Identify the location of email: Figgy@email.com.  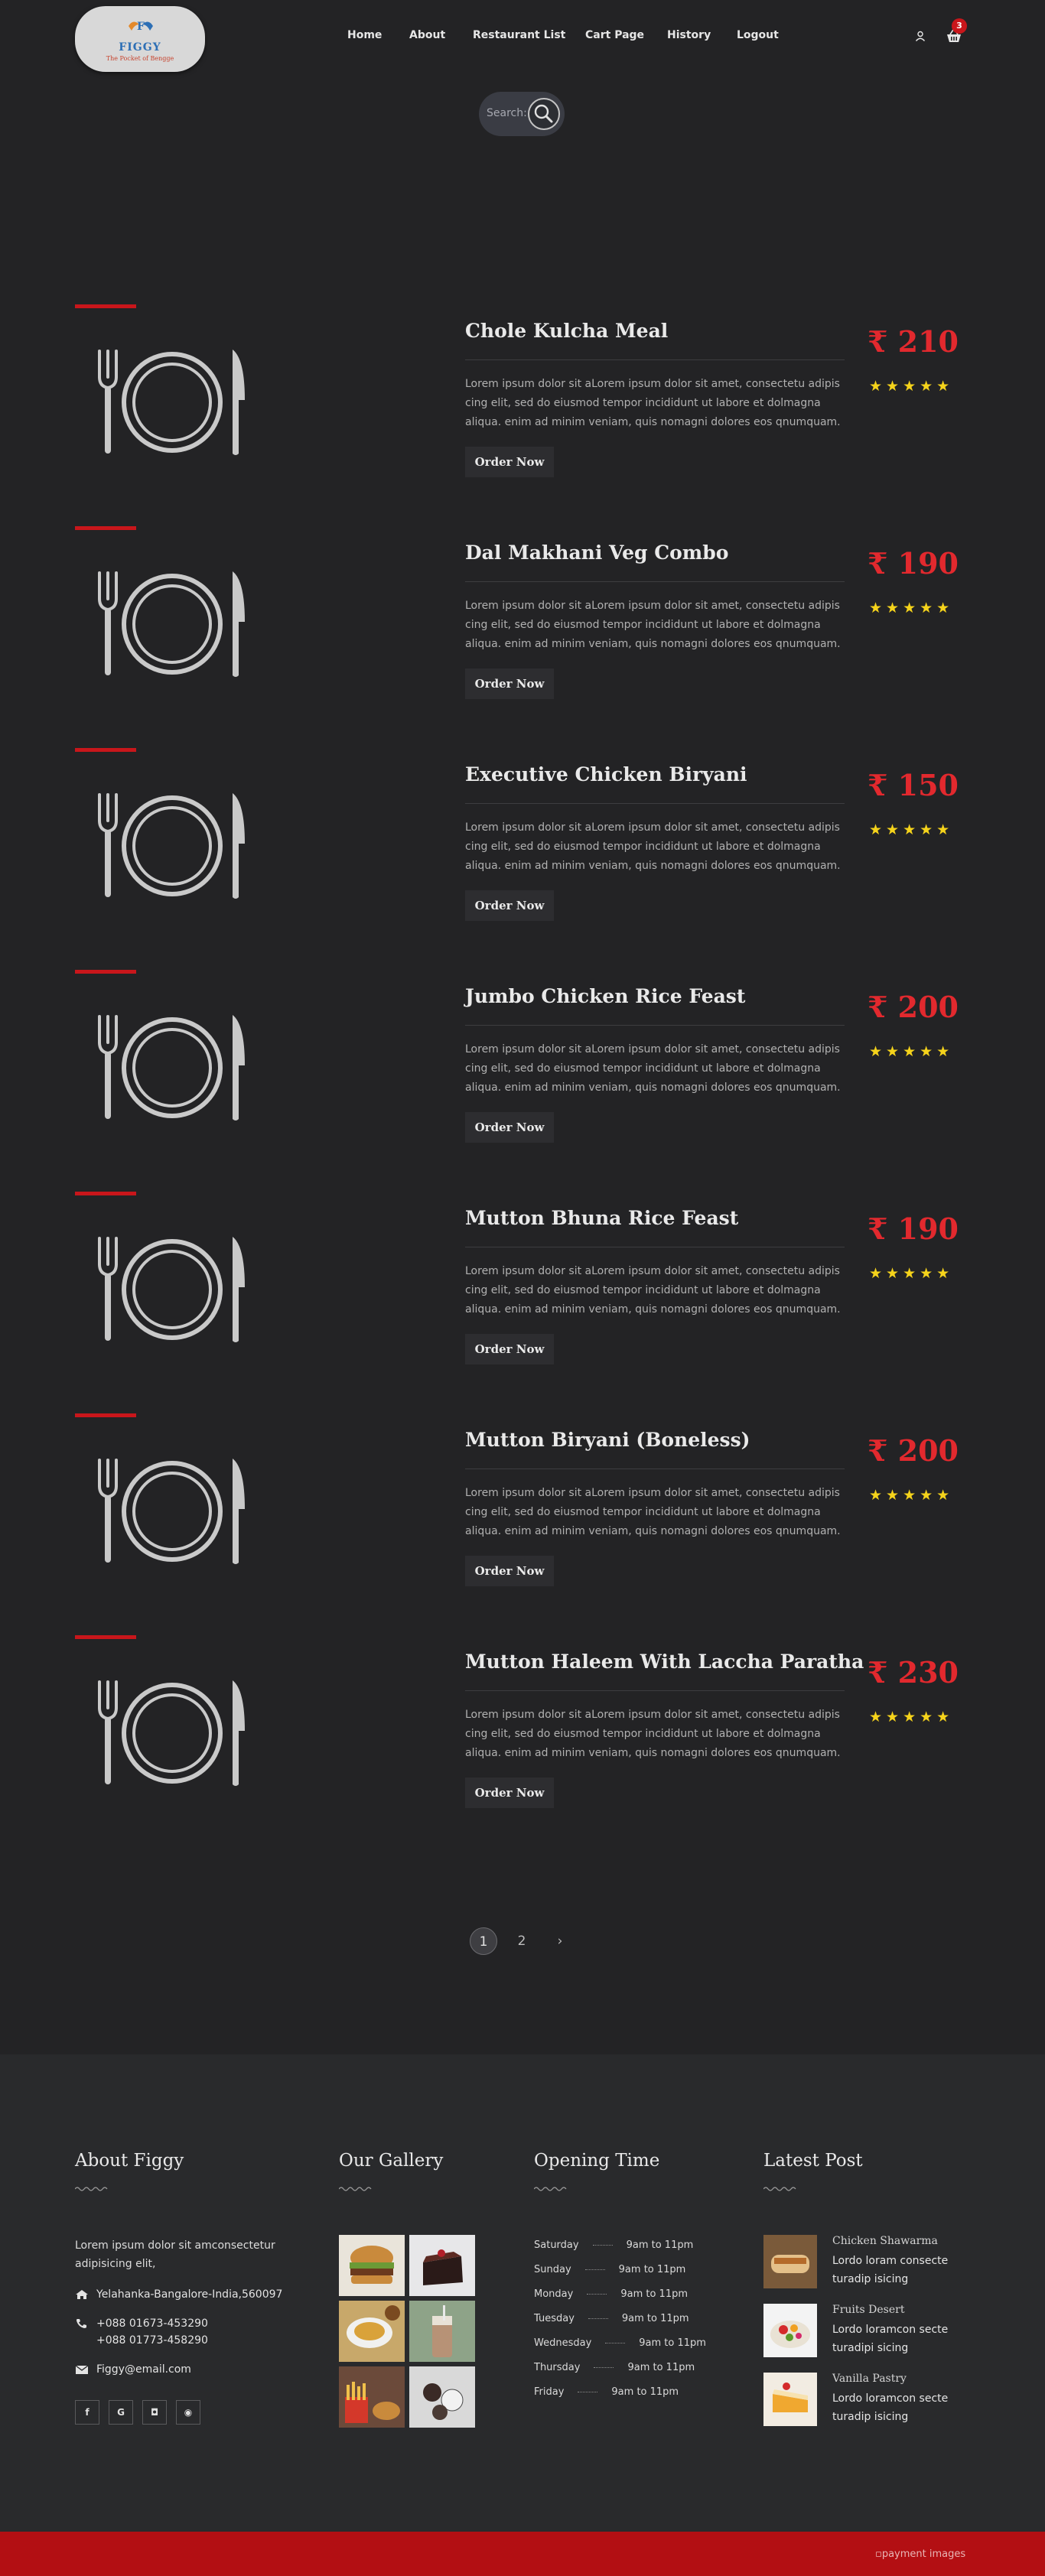
(133, 2369).